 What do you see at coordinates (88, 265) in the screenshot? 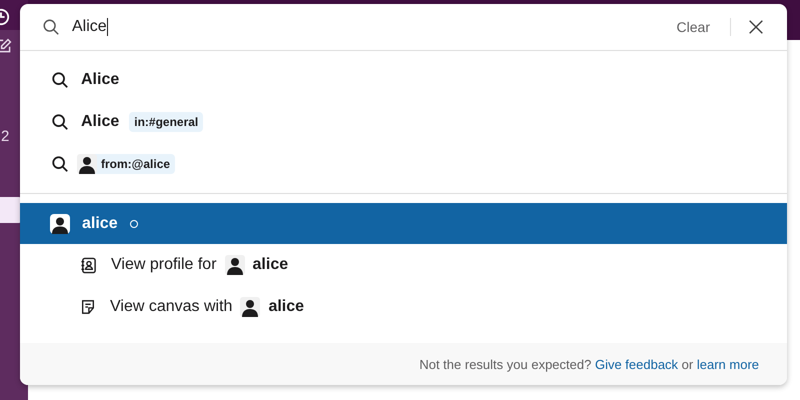
I see `contact-card-icon` at bounding box center [88, 265].